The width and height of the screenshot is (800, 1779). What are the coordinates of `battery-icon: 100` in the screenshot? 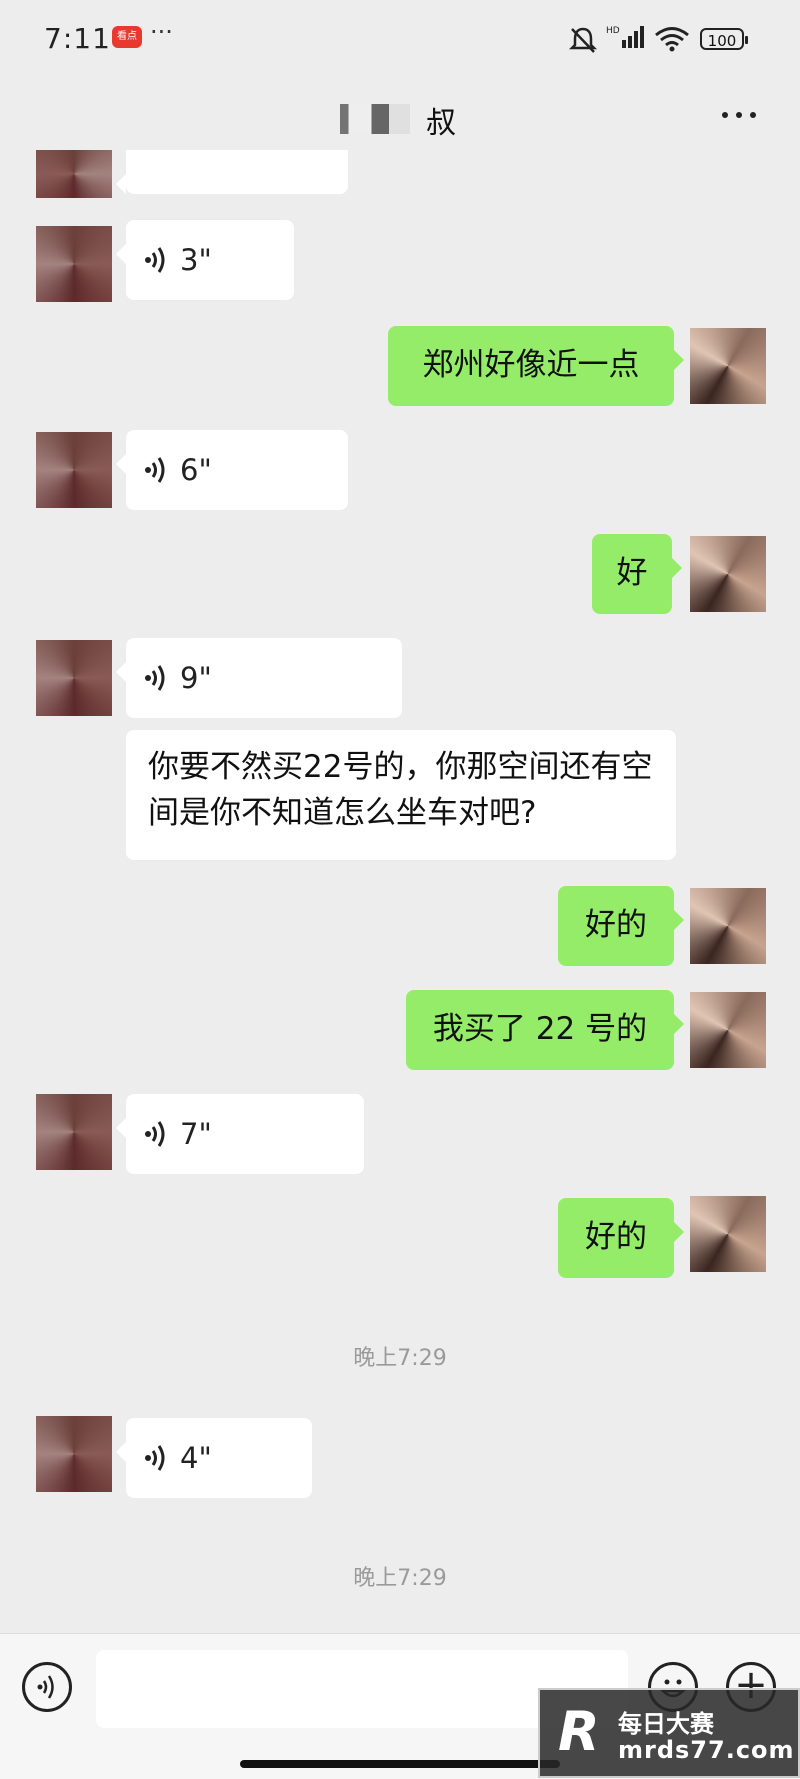 It's located at (724, 39).